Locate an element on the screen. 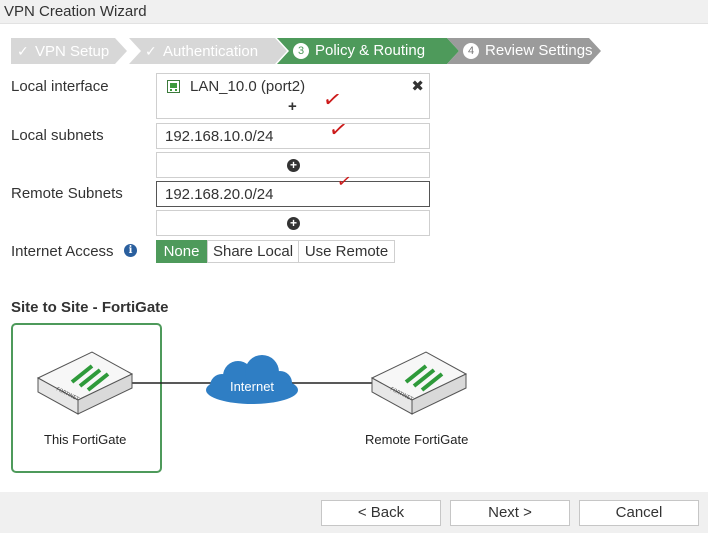 The height and width of the screenshot is (533, 708). internet-access-option-use-remote: Use Remote is located at coordinates (346, 251).